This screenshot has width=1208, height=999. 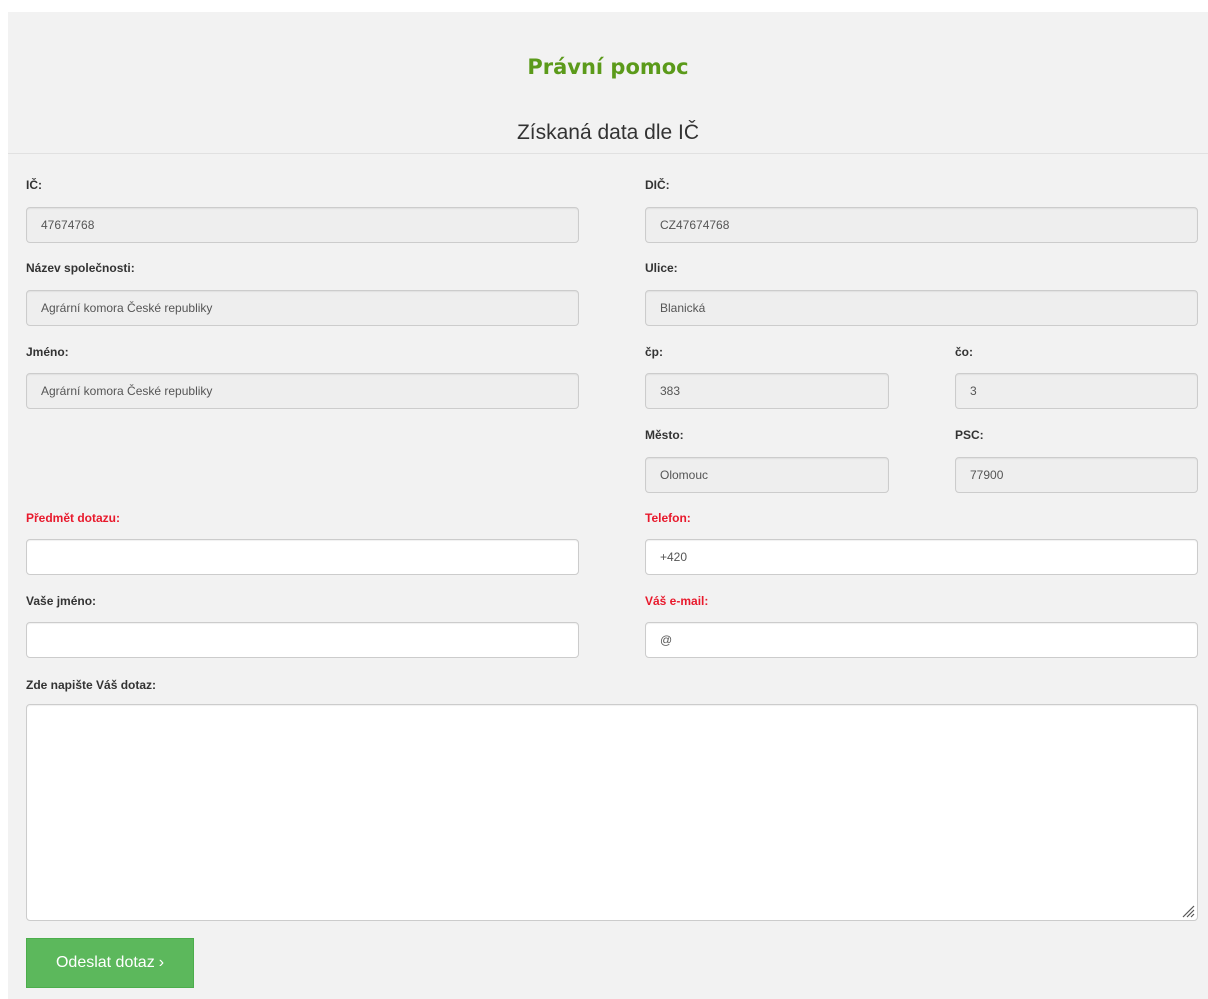 What do you see at coordinates (921, 640) in the screenshot?
I see `email-input: @` at bounding box center [921, 640].